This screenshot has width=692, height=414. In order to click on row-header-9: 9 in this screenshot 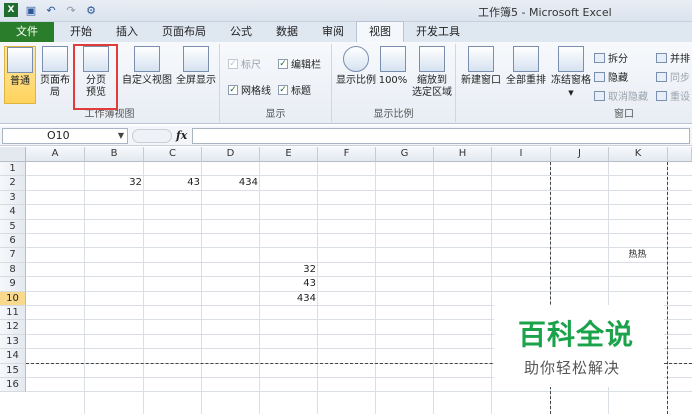, I will do `click(13, 284)`.